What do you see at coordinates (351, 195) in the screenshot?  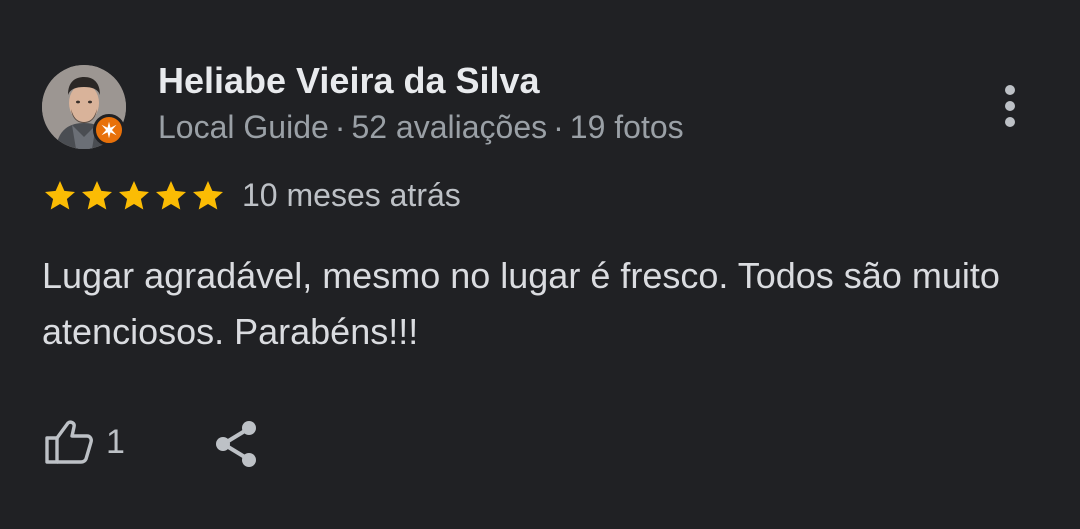 I see `review-date: 10 meses atrás` at bounding box center [351, 195].